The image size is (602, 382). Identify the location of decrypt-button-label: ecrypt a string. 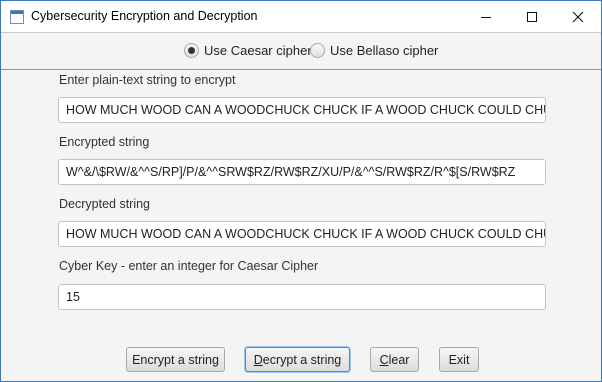
(302, 359).